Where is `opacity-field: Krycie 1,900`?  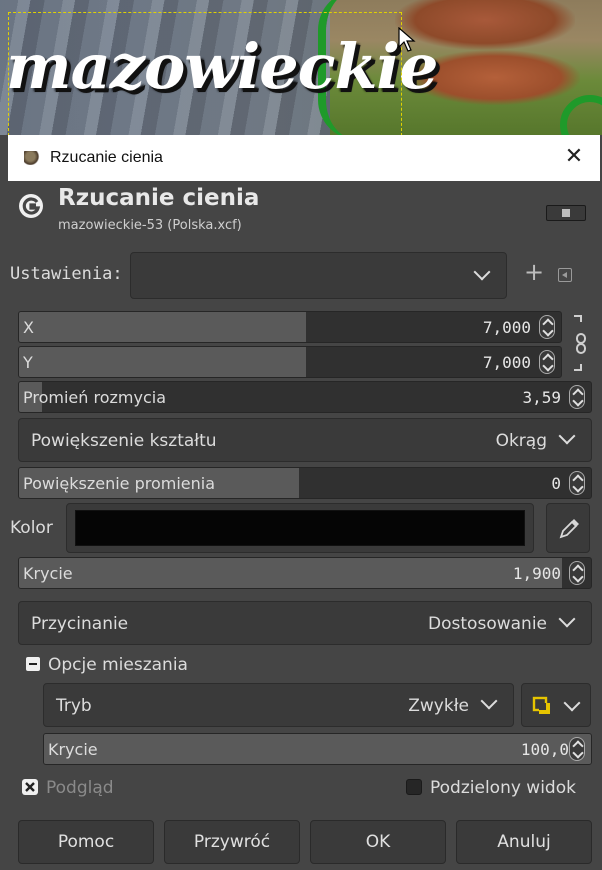 opacity-field: Krycie 1,900 is located at coordinates (305, 573).